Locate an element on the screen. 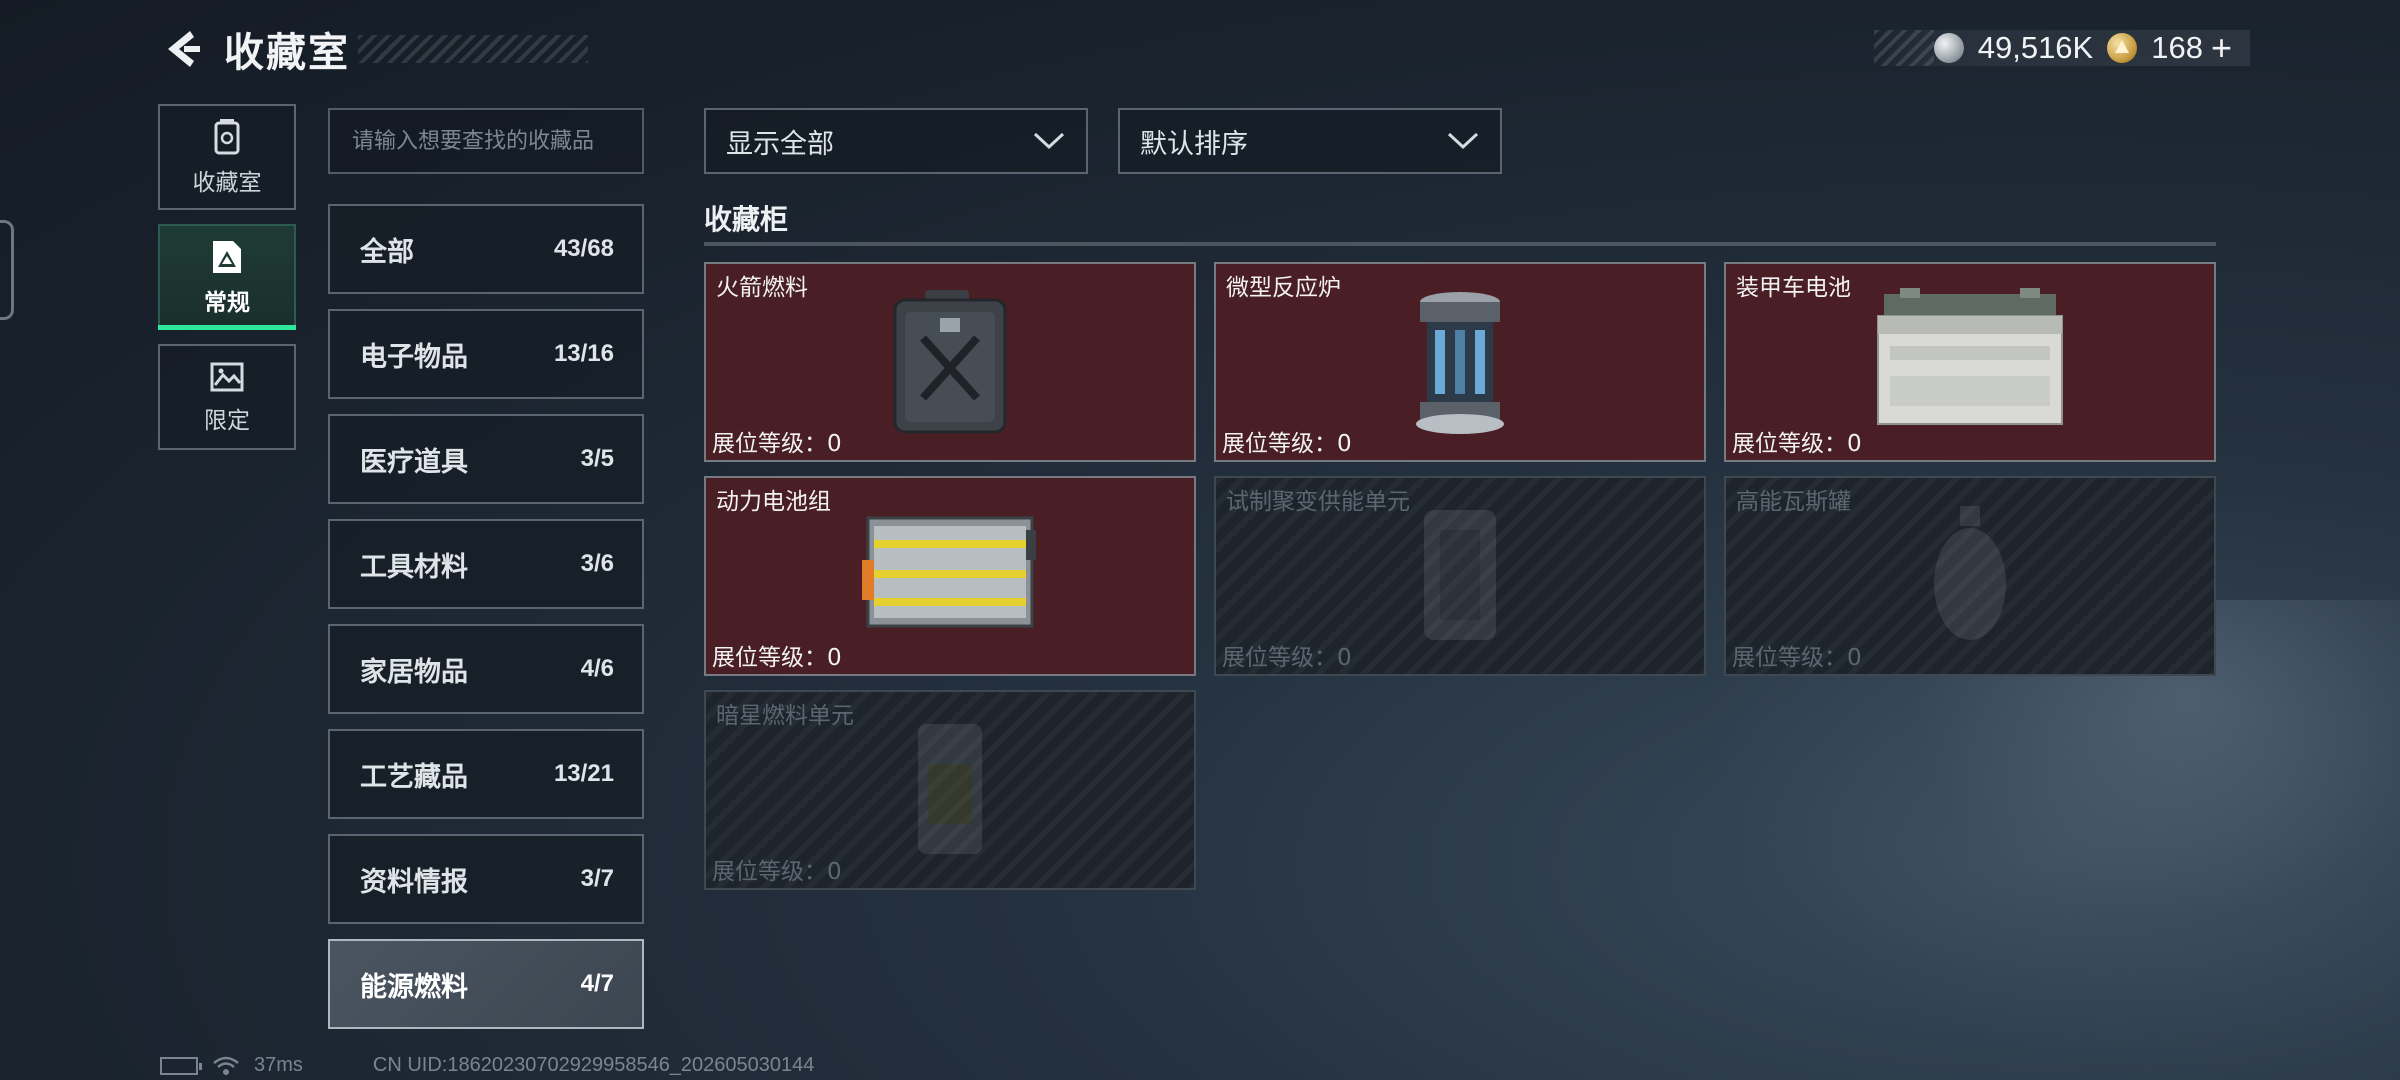 The image size is (2400, 1080). add-currency-button: + is located at coordinates (2221, 48).